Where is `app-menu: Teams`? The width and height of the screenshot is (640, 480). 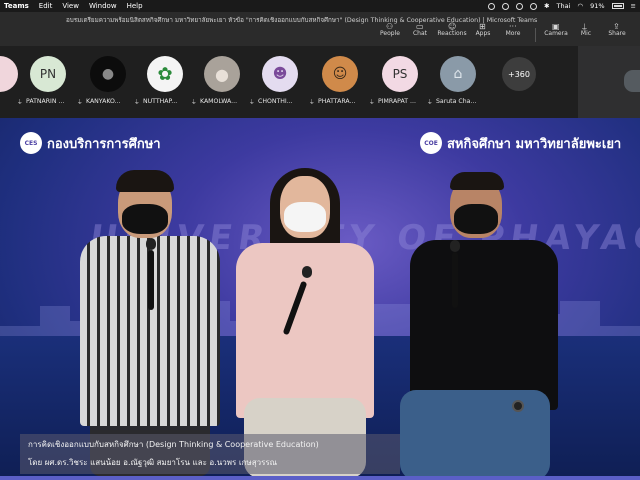
app-menu: Teams is located at coordinates (16, 6).